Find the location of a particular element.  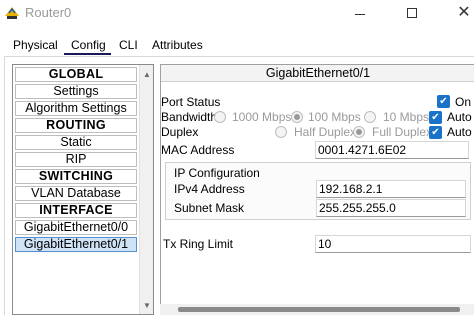

bandwidth-label: Bandwidth is located at coordinates (189, 117).